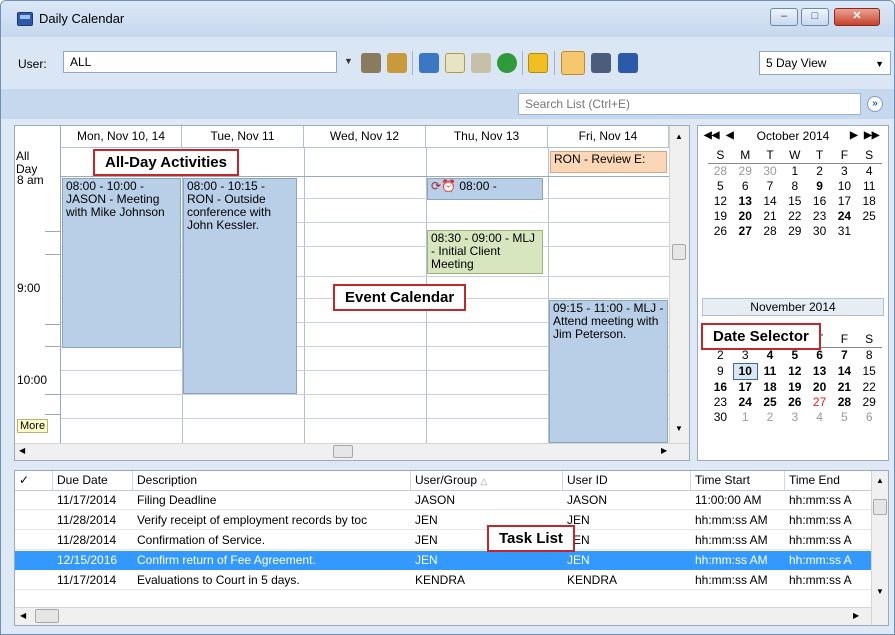  What do you see at coordinates (869, 216) in the screenshot?
I see `date-cell: 25` at bounding box center [869, 216].